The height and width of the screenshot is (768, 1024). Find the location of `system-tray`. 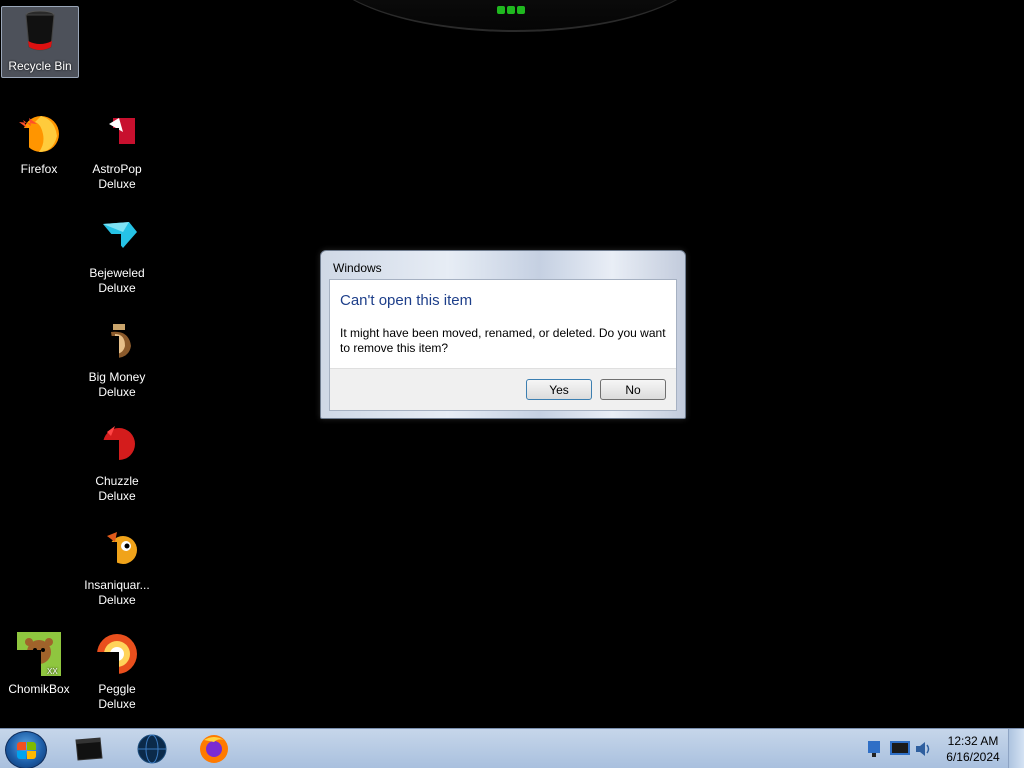

system-tray is located at coordinates (900, 748).